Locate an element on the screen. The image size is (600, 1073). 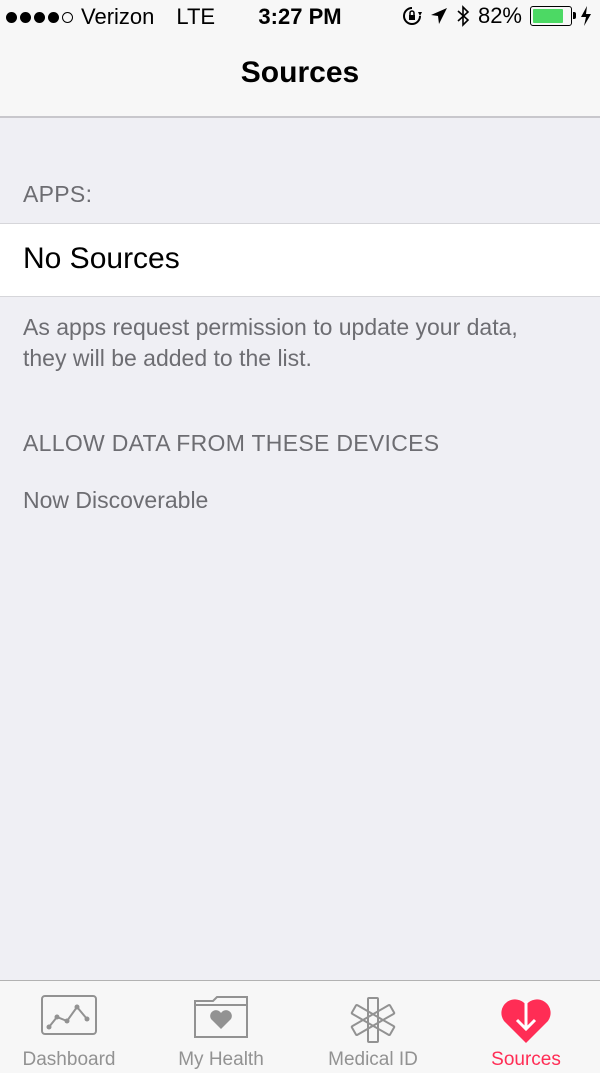
status-bar: Verizon LTE 3:27 PM 82% is located at coordinates (300, 16).